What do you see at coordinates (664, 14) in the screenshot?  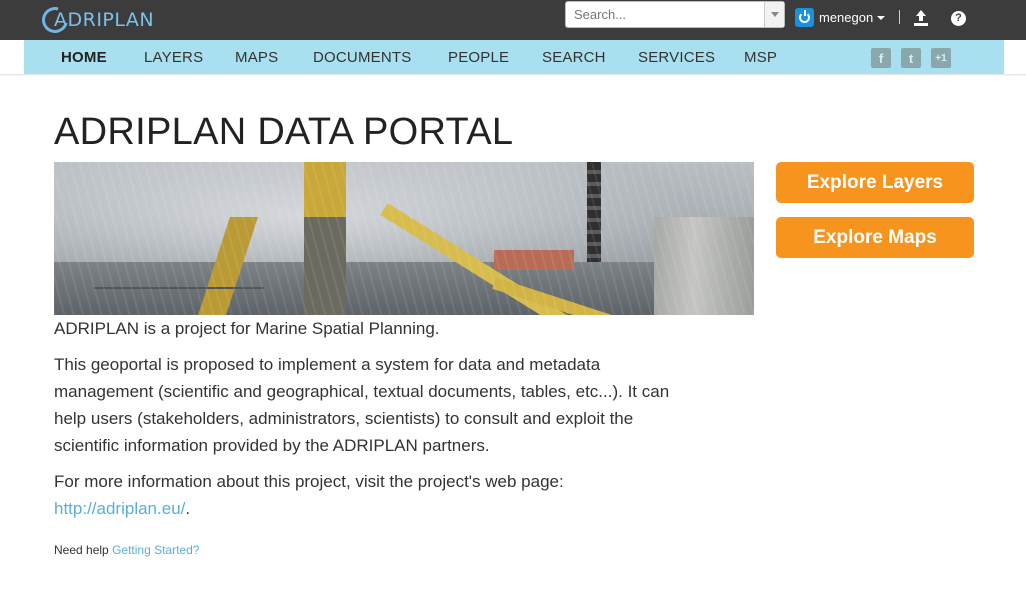 I see `search-input` at bounding box center [664, 14].